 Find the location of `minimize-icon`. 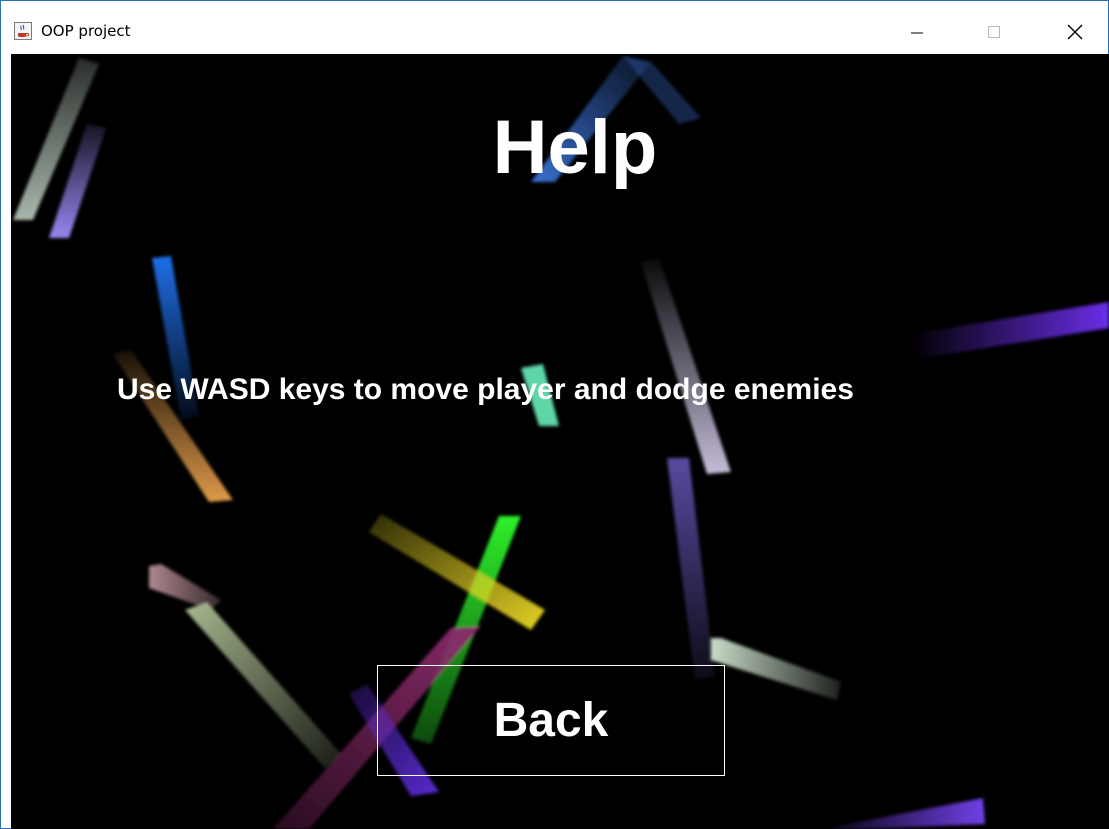

minimize-icon is located at coordinates (917, 33).